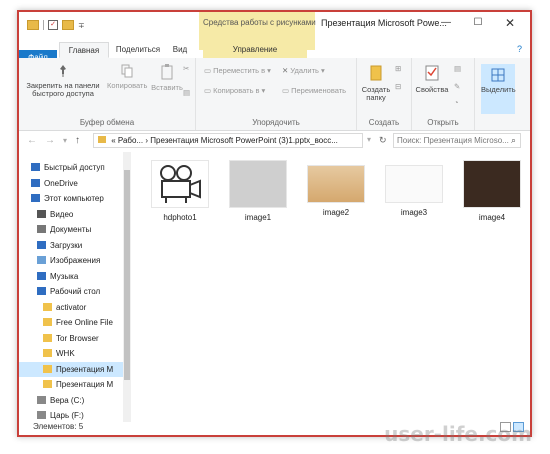 This screenshot has width=550, height=454. Describe the element at coordinates (208, 90) in the screenshot. I see `copy-to-icon: ▭` at that location.